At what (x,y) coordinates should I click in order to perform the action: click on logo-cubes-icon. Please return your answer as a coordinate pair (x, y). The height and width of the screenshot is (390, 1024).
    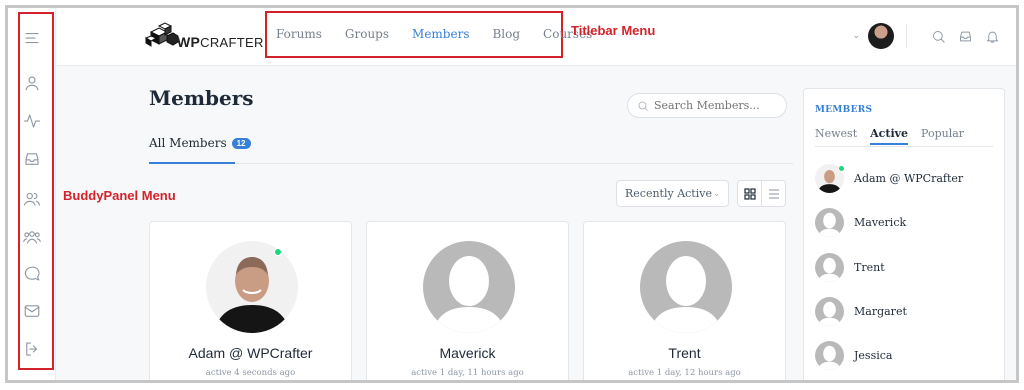
    Looking at the image, I should click on (162, 34).